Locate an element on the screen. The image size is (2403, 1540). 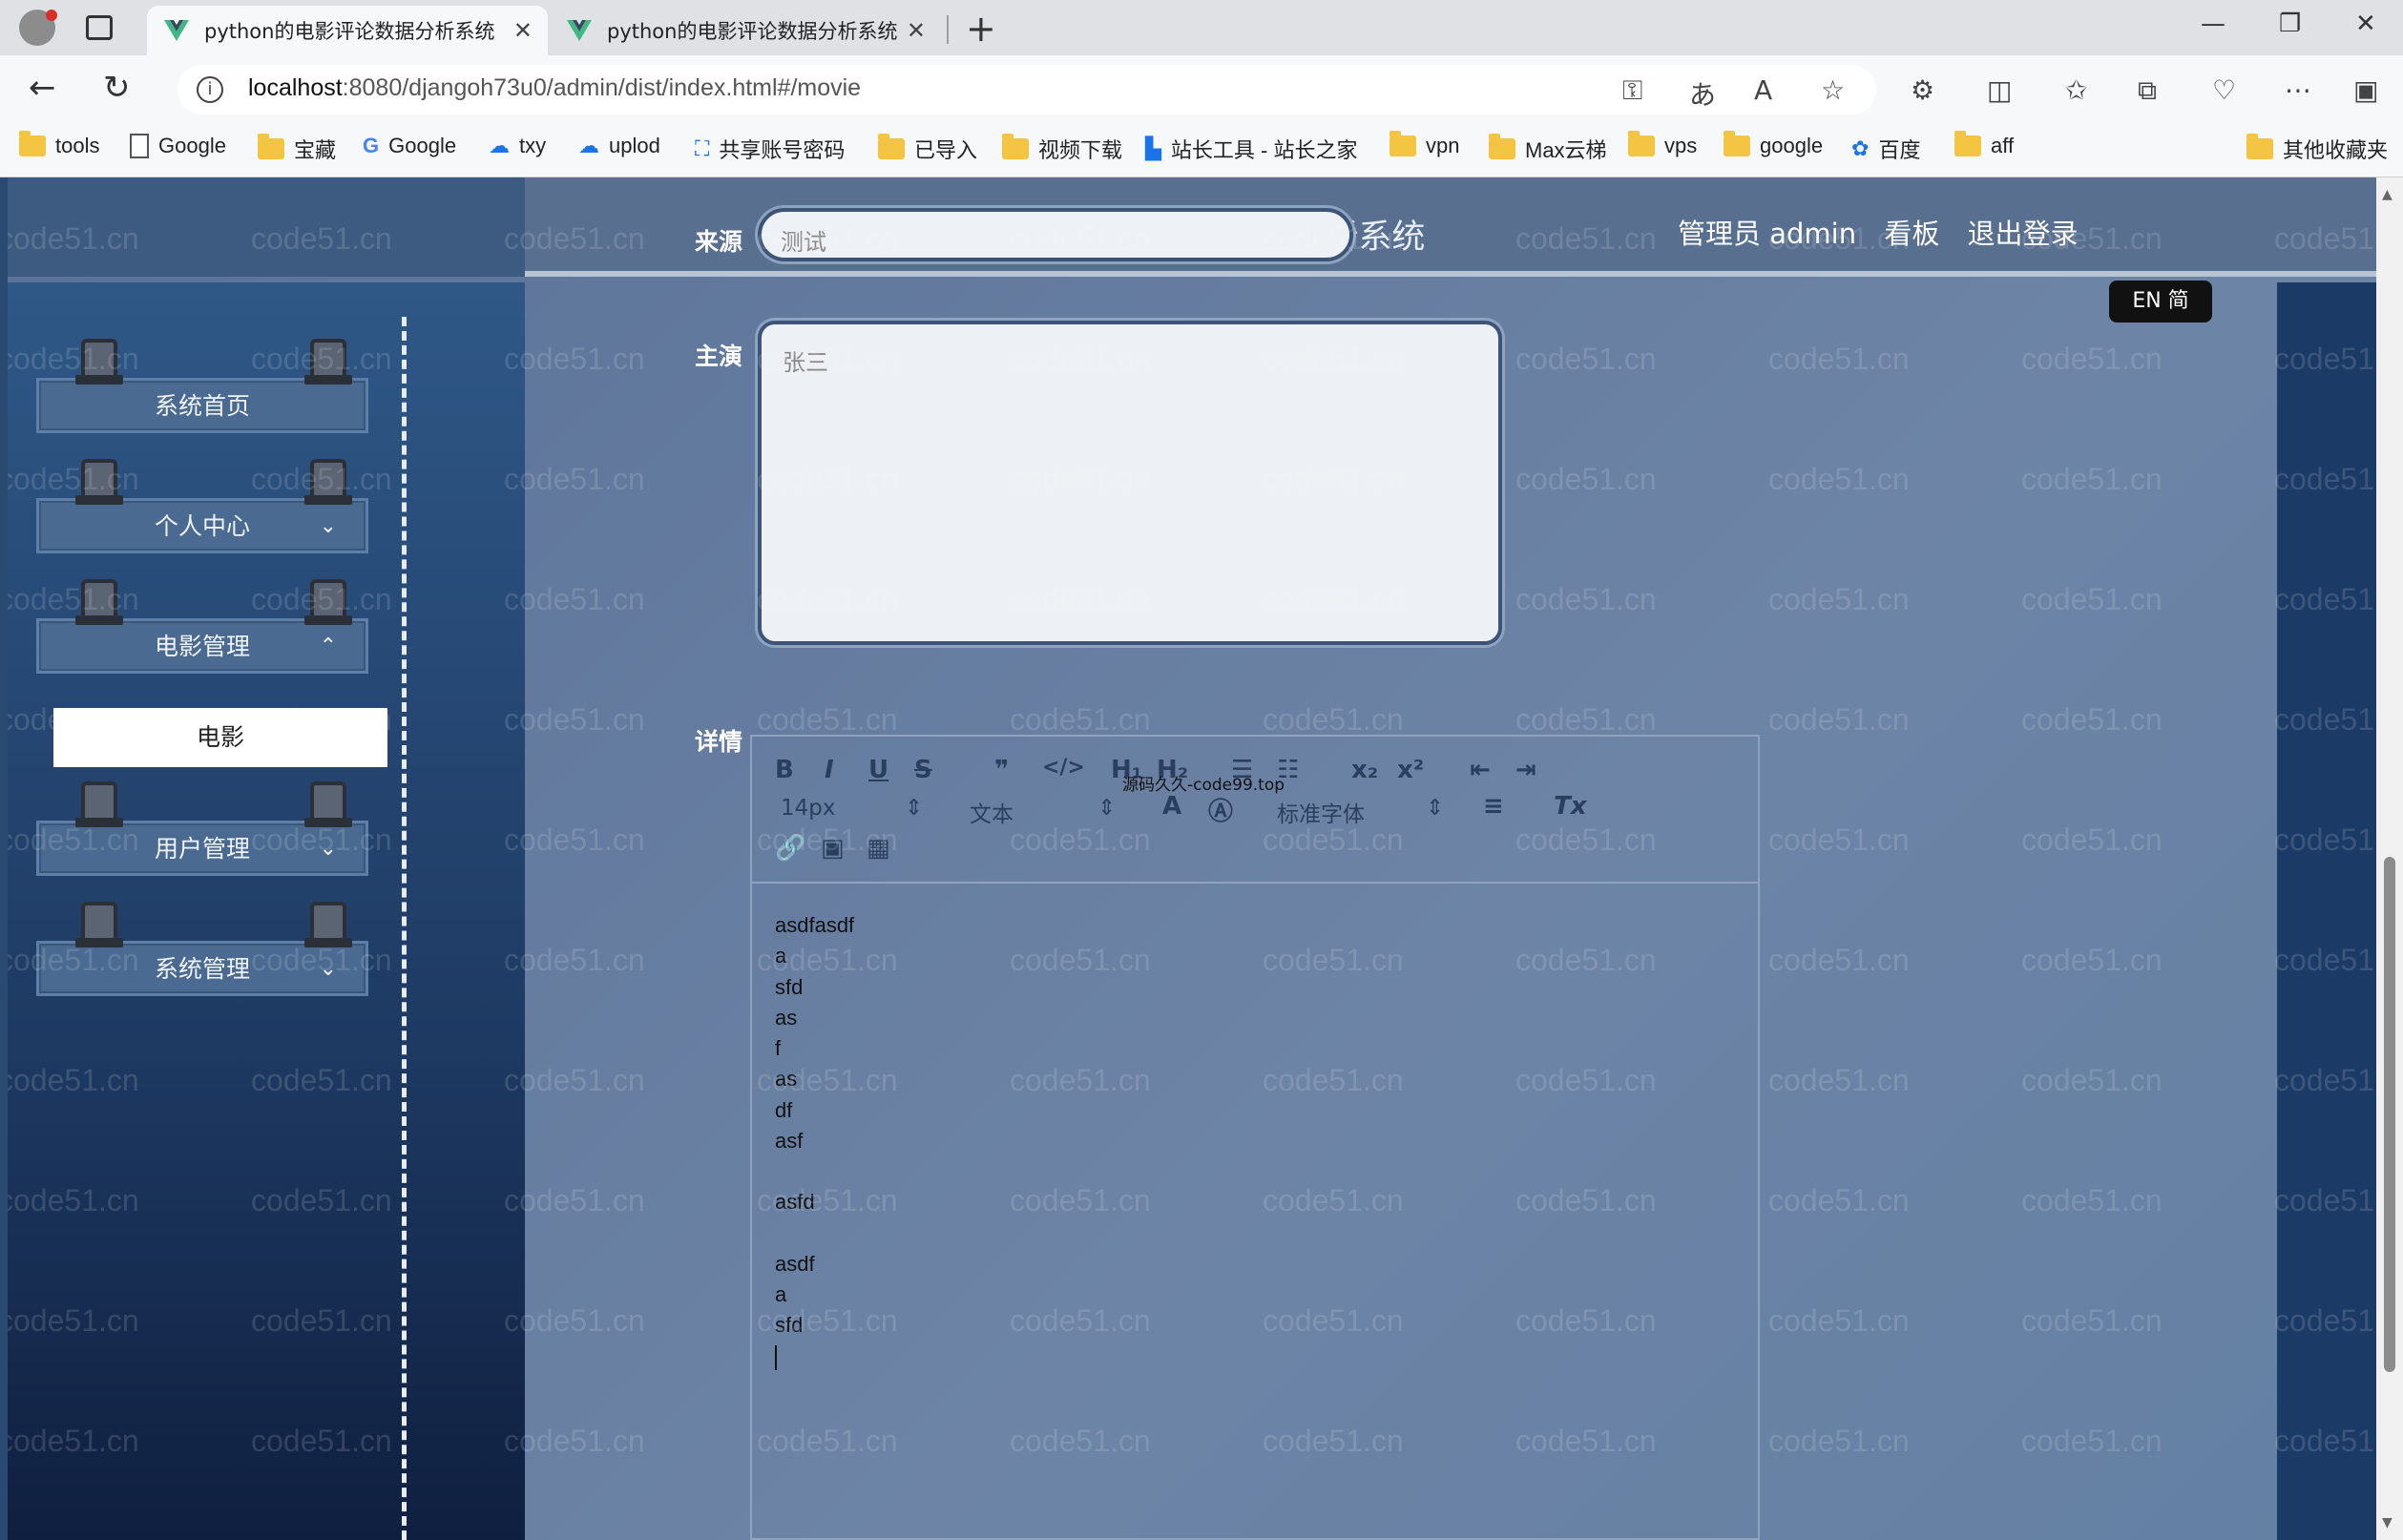
scroll-down-icon: ▼ is located at coordinates (2388, 1523).